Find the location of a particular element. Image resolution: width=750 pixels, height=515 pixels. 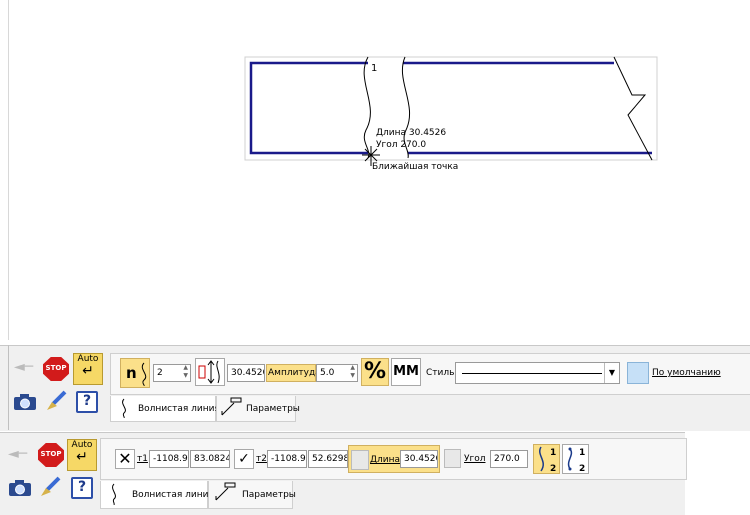

style-dropdown: ▼ is located at coordinates (537, 373).